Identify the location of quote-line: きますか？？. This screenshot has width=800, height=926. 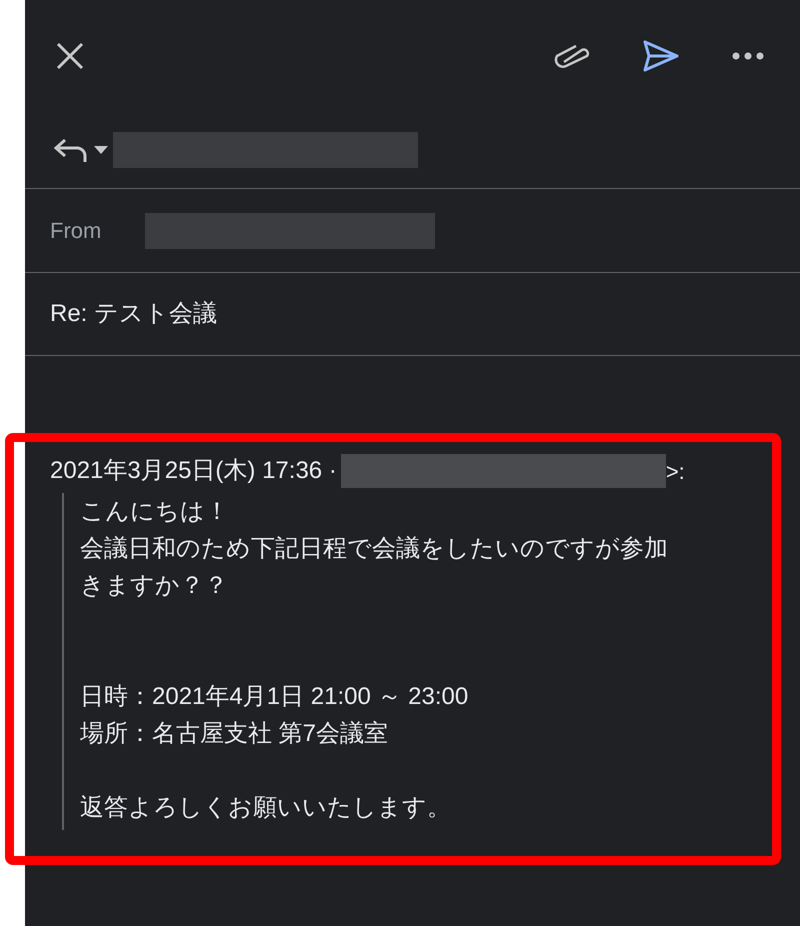
(154, 586).